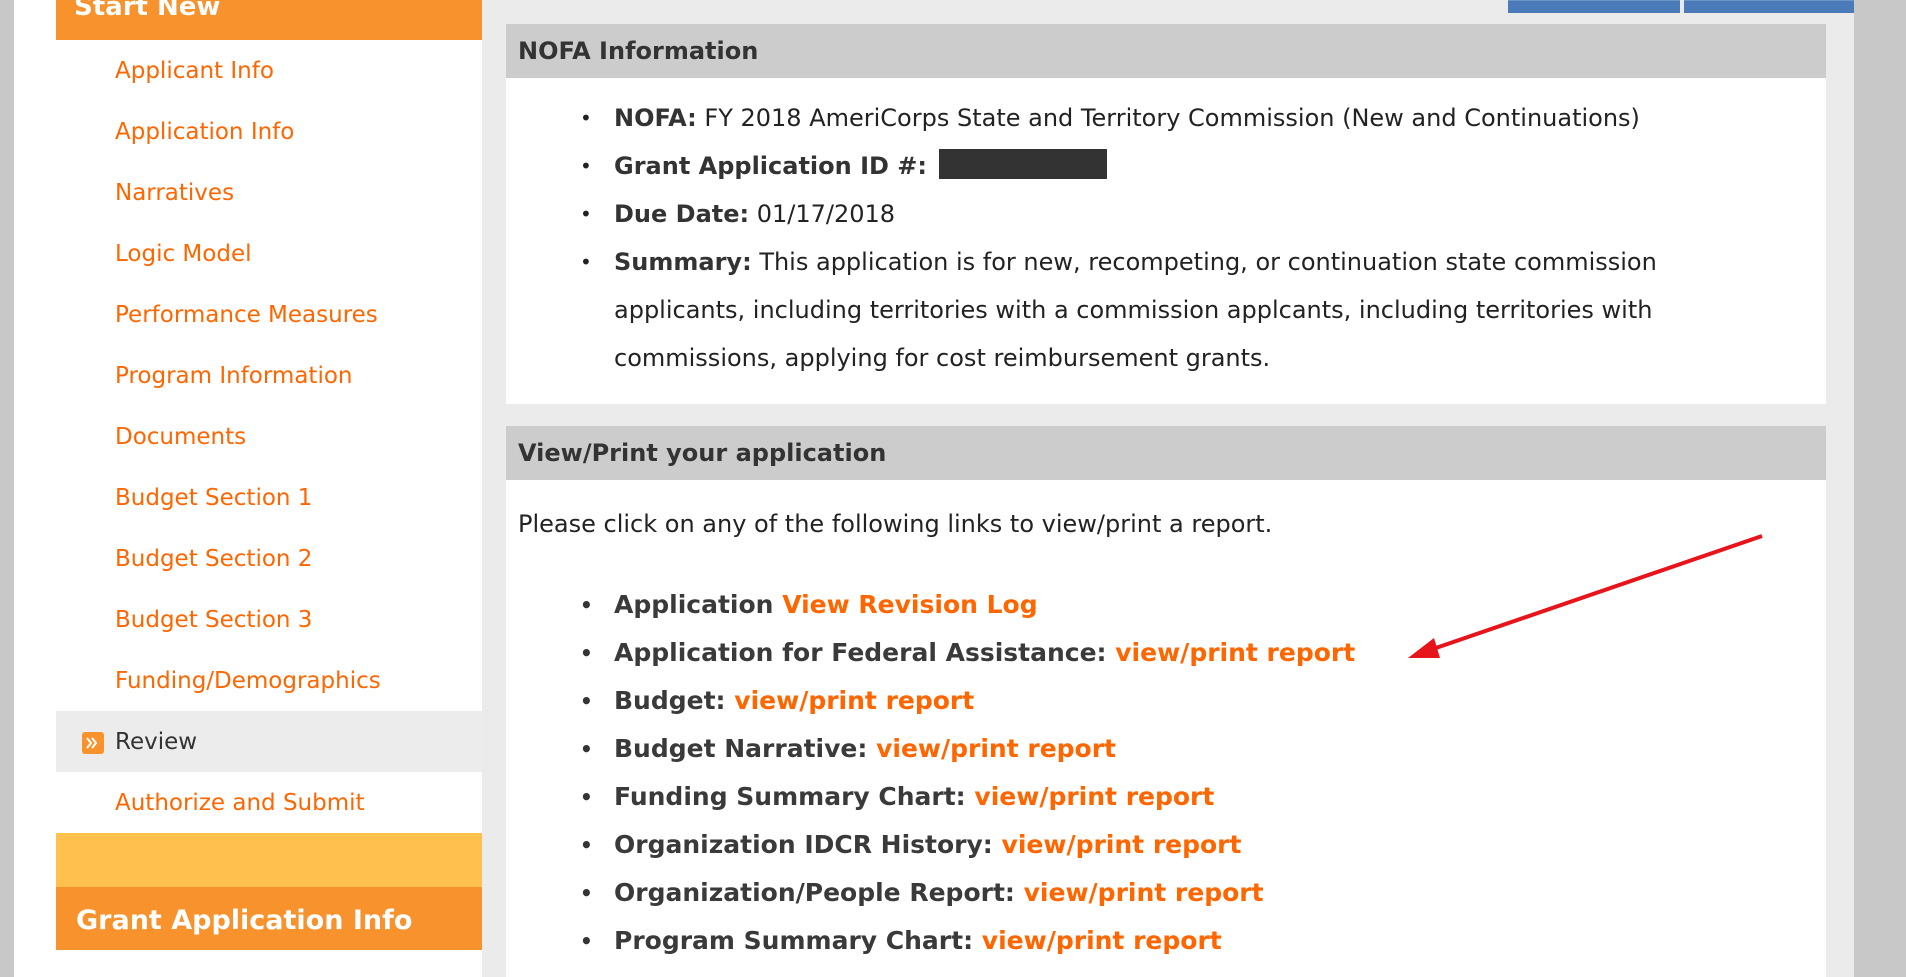 This screenshot has height=977, width=1906. I want to click on budget-report-link: view/print report, so click(854, 700).